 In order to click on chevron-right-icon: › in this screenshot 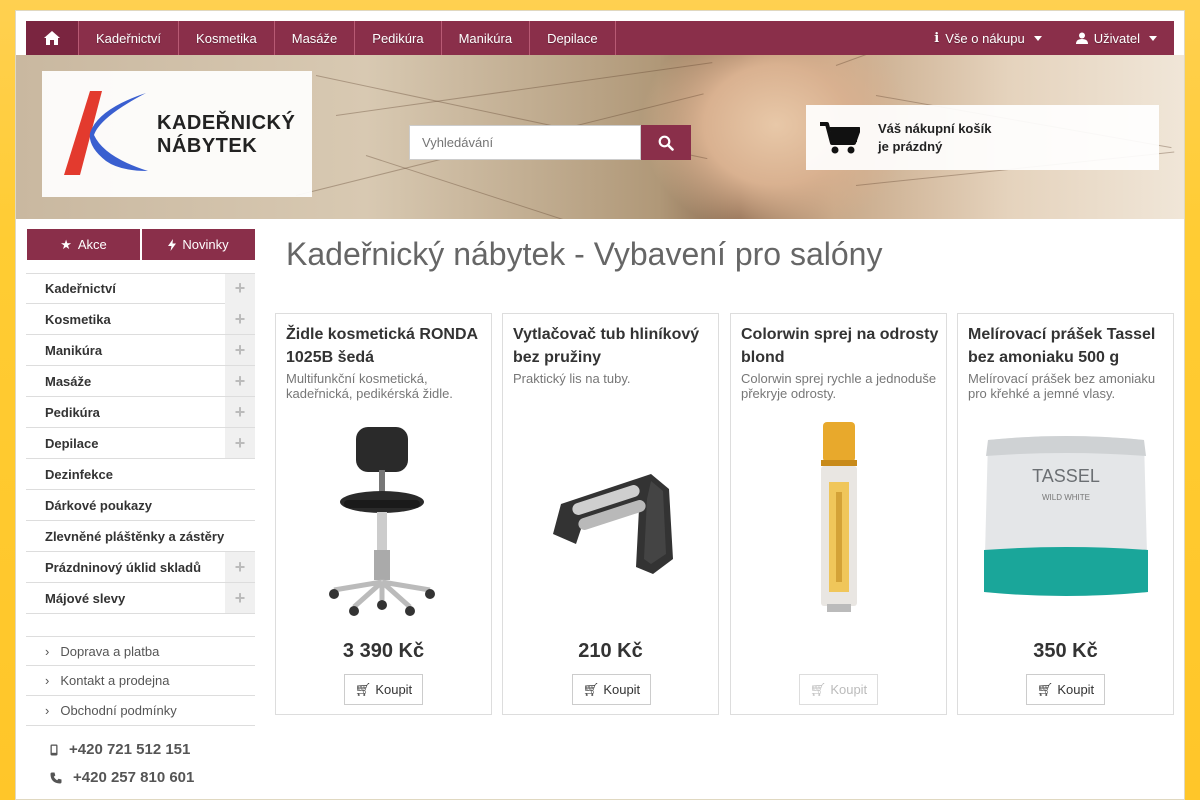, I will do `click(47, 680)`.